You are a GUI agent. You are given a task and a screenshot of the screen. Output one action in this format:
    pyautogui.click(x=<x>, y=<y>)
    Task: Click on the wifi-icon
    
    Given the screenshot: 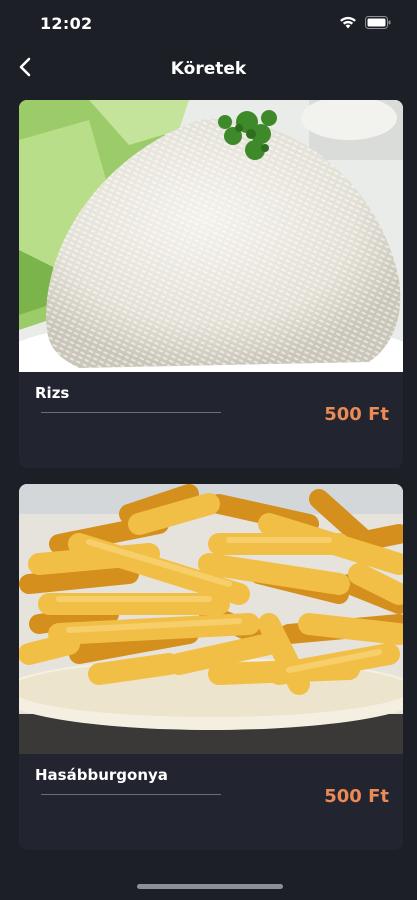 What is the action you would take?
    pyautogui.click(x=348, y=23)
    